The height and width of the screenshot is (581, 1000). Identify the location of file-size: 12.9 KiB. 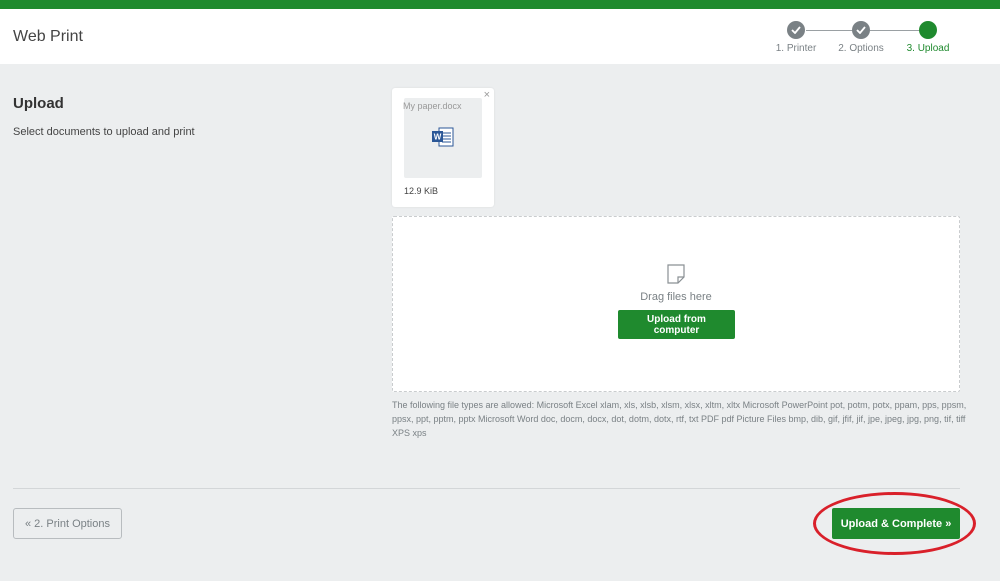
(421, 191).